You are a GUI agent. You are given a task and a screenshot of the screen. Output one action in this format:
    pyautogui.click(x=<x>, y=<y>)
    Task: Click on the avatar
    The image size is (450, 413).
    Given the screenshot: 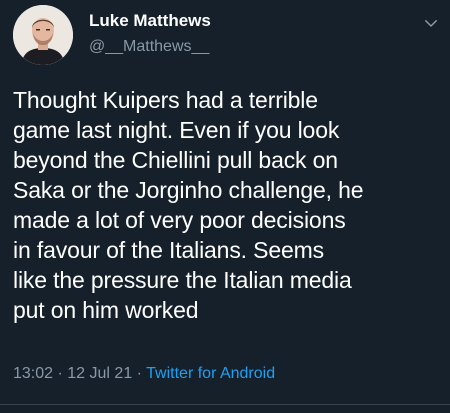 What is the action you would take?
    pyautogui.click(x=43, y=35)
    